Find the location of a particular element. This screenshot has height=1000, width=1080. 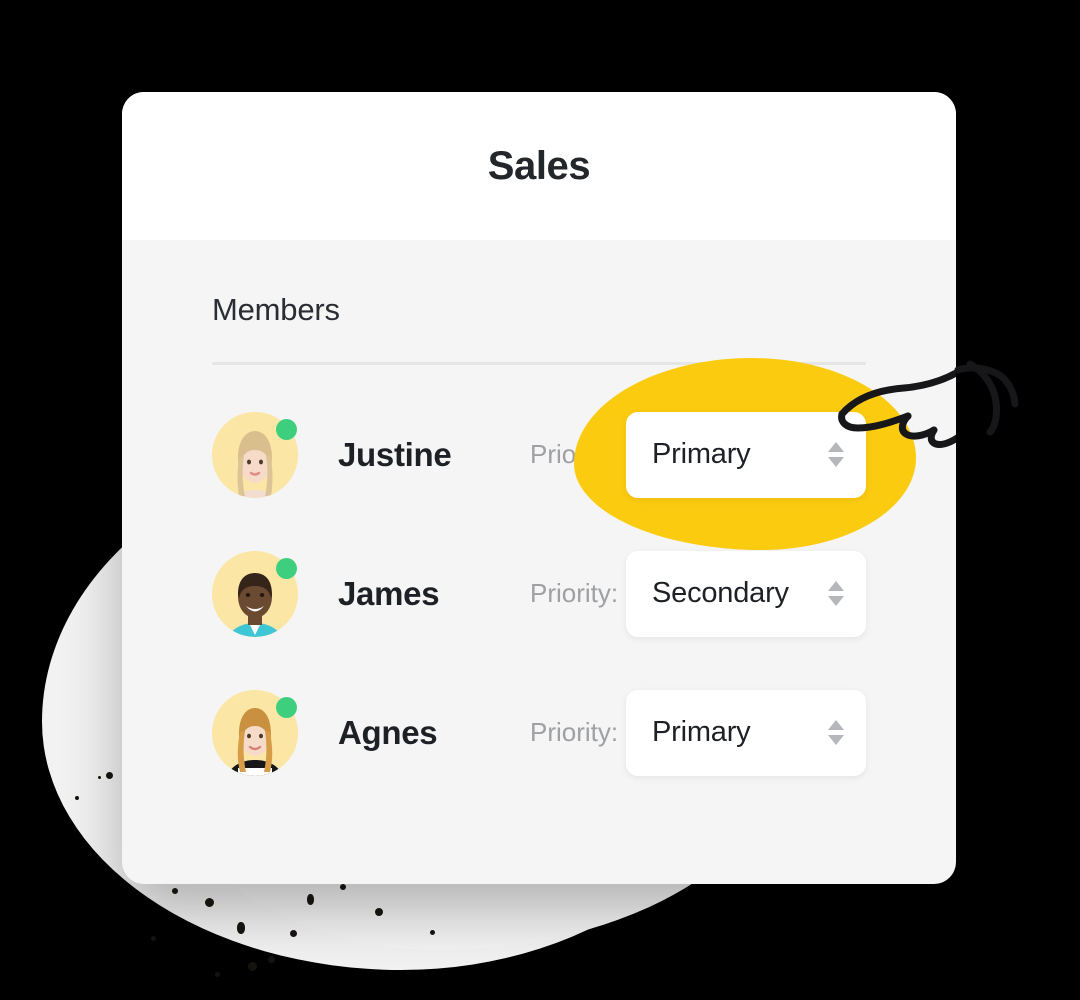

member-row: Justine Priority: Primary is located at coordinates (564, 453).